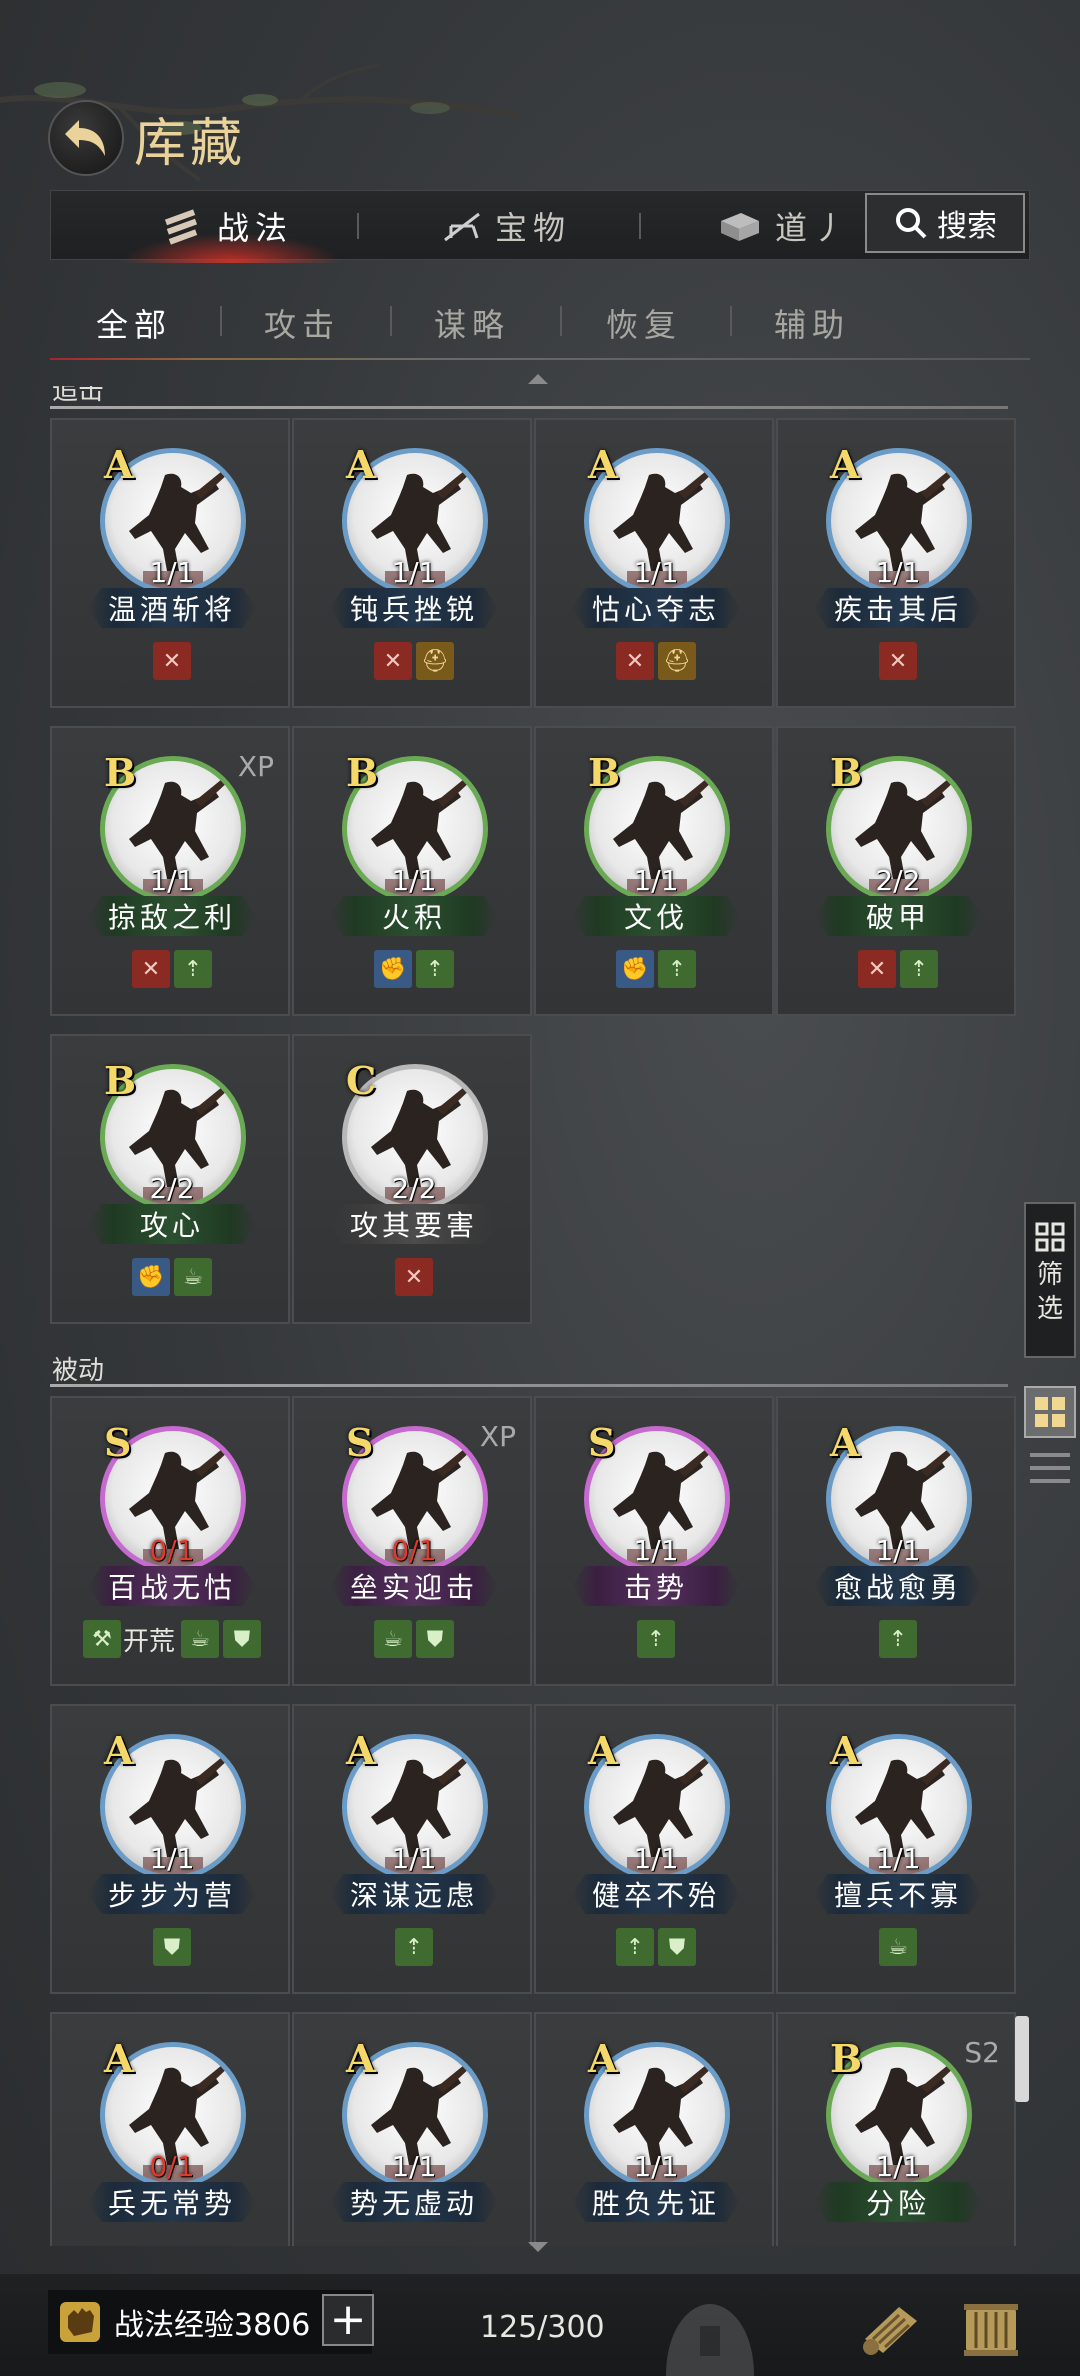  Describe the element at coordinates (896, 563) in the screenshot. I see `tactic-card: A 1/1 疾击其后 ✕` at that location.